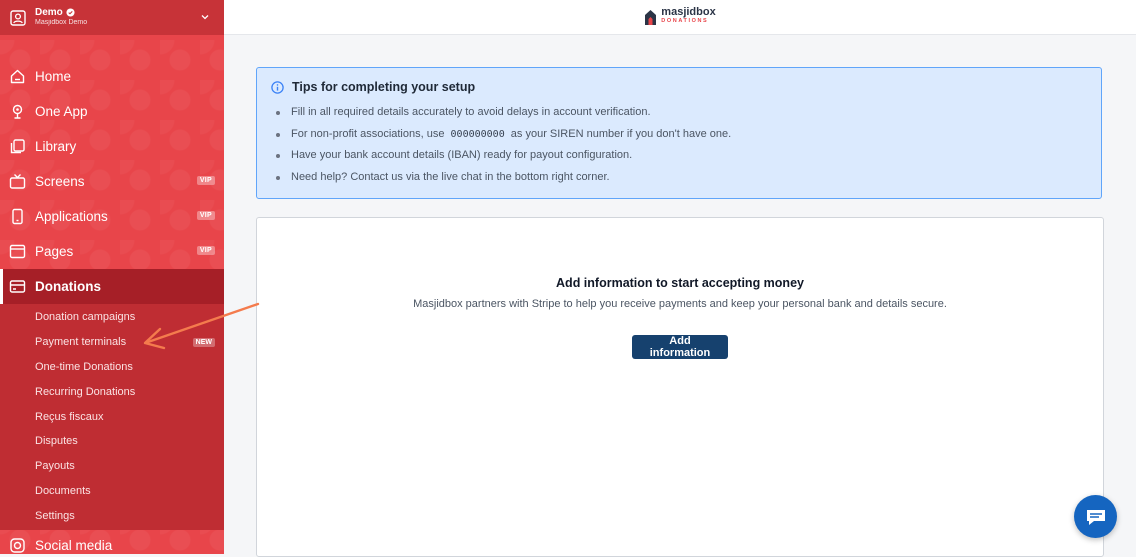 This screenshot has width=1136, height=557. I want to click on app-icon, so click(17, 111).